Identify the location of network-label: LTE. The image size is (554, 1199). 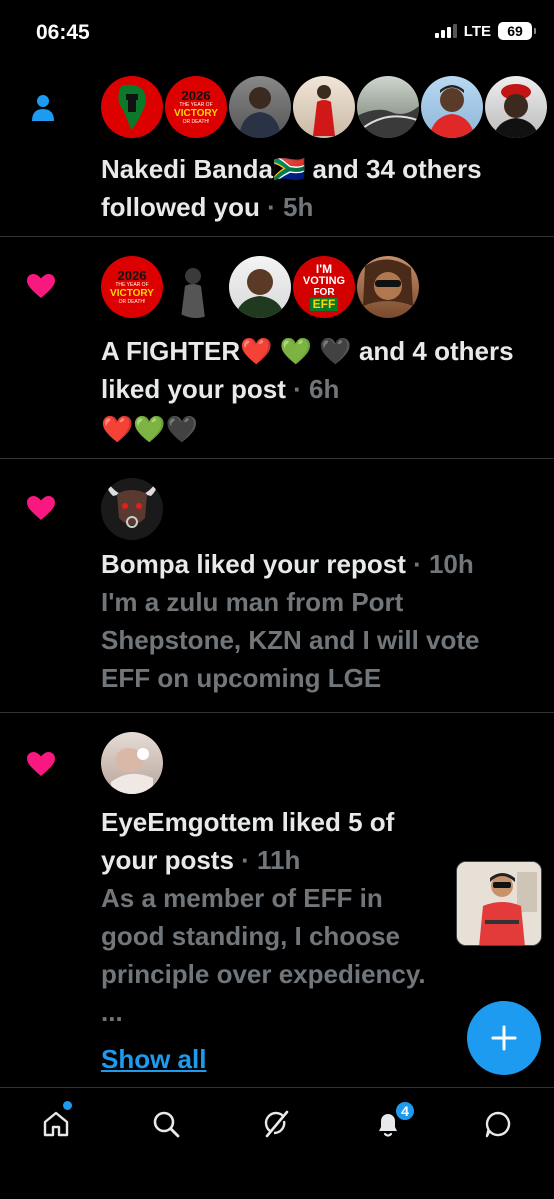
(477, 31).